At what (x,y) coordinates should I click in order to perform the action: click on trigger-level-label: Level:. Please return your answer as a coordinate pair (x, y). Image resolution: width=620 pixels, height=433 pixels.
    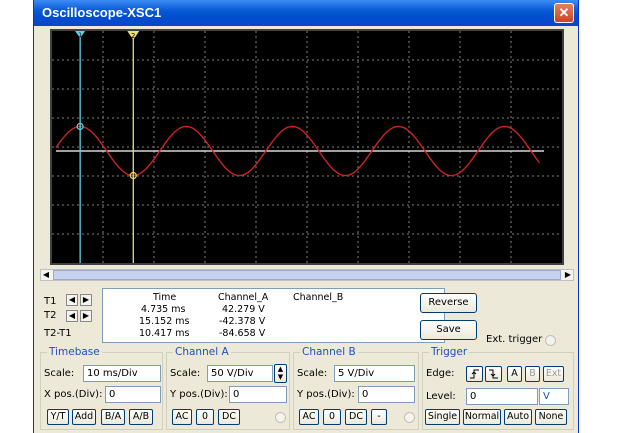
    Looking at the image, I should click on (441, 396).